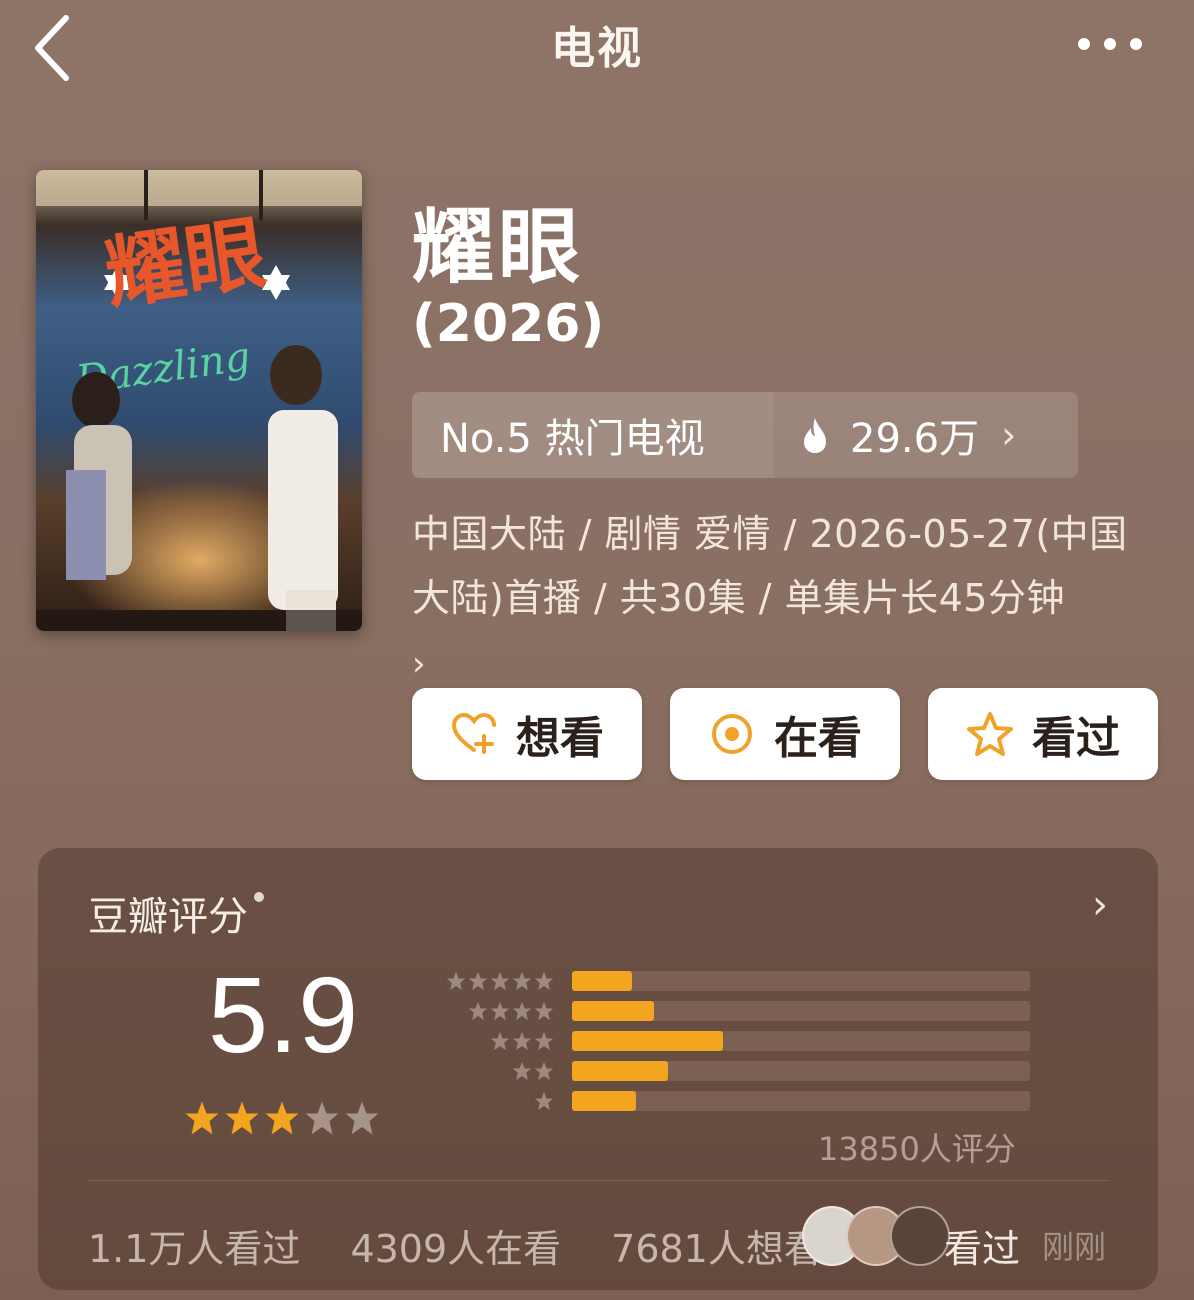 This screenshot has width=1194, height=1300. I want to click on watched-button: 看过, so click(1043, 734).